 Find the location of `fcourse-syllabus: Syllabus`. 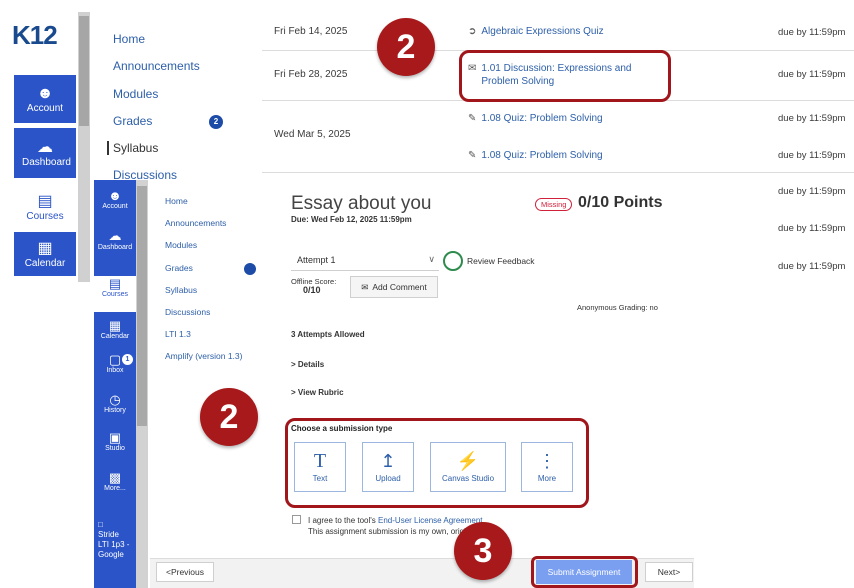

fcourse-syllabus: Syllabus is located at coordinates (181, 290).